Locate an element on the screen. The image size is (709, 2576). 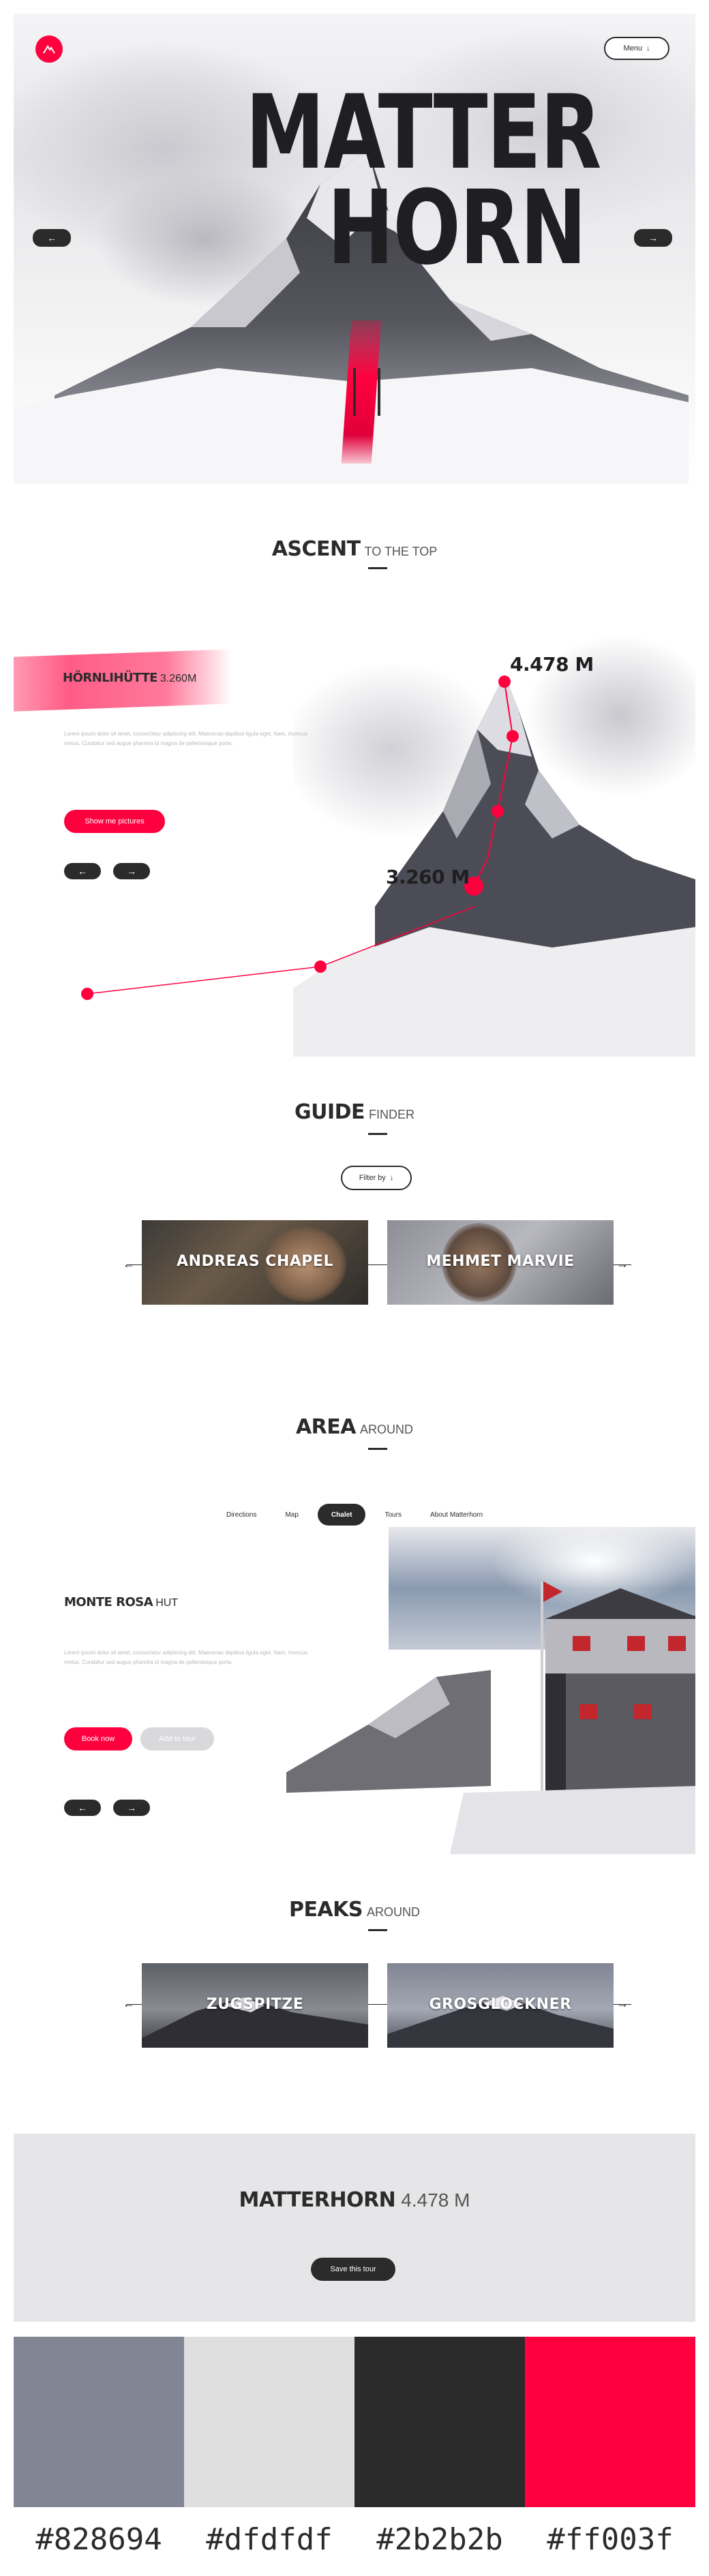
hero-prev-button: ← is located at coordinates (52, 238).